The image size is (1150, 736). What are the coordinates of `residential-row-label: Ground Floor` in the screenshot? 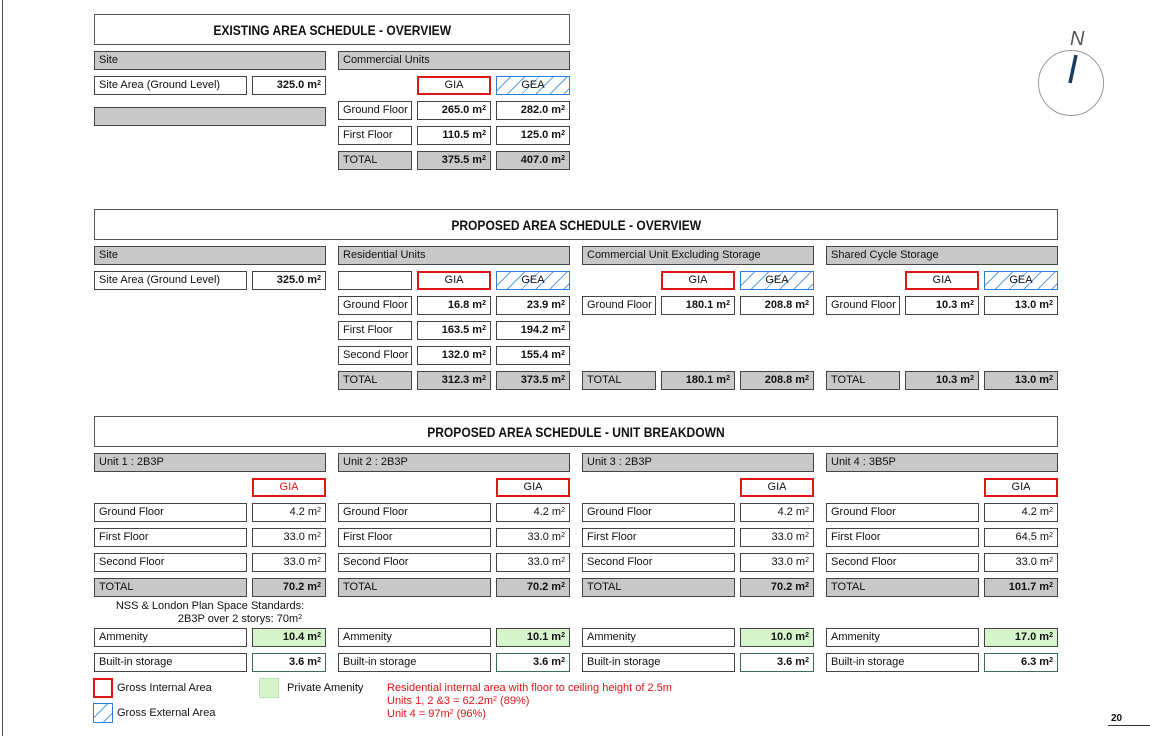 It's located at (375, 305).